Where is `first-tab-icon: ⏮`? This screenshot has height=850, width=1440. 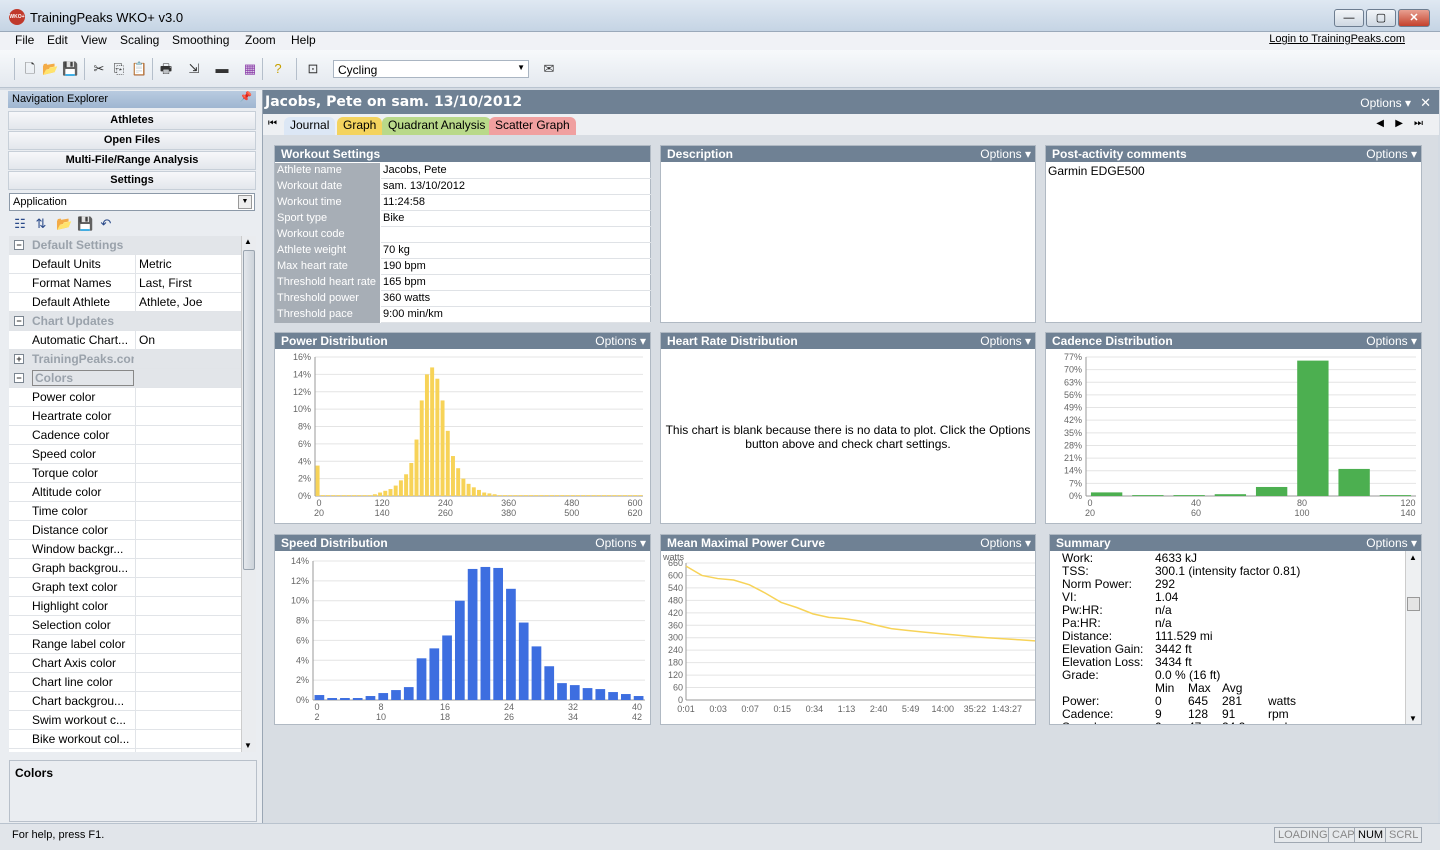 first-tab-icon: ⏮ is located at coordinates (272, 123).